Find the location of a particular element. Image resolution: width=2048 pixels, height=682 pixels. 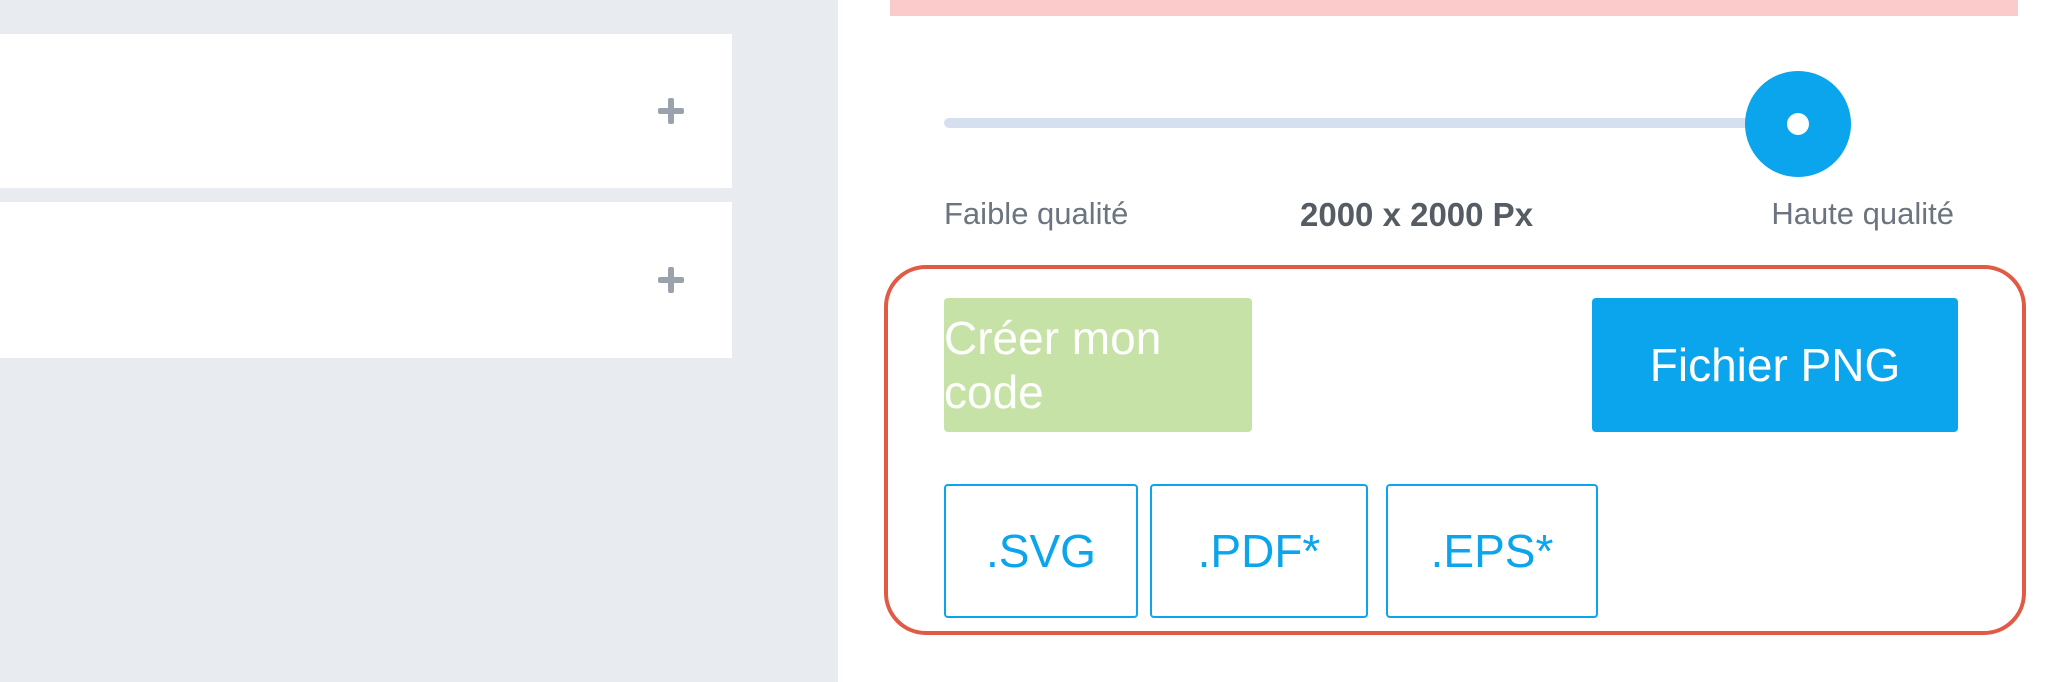

eps-download-button: .EPS* is located at coordinates (1492, 551).